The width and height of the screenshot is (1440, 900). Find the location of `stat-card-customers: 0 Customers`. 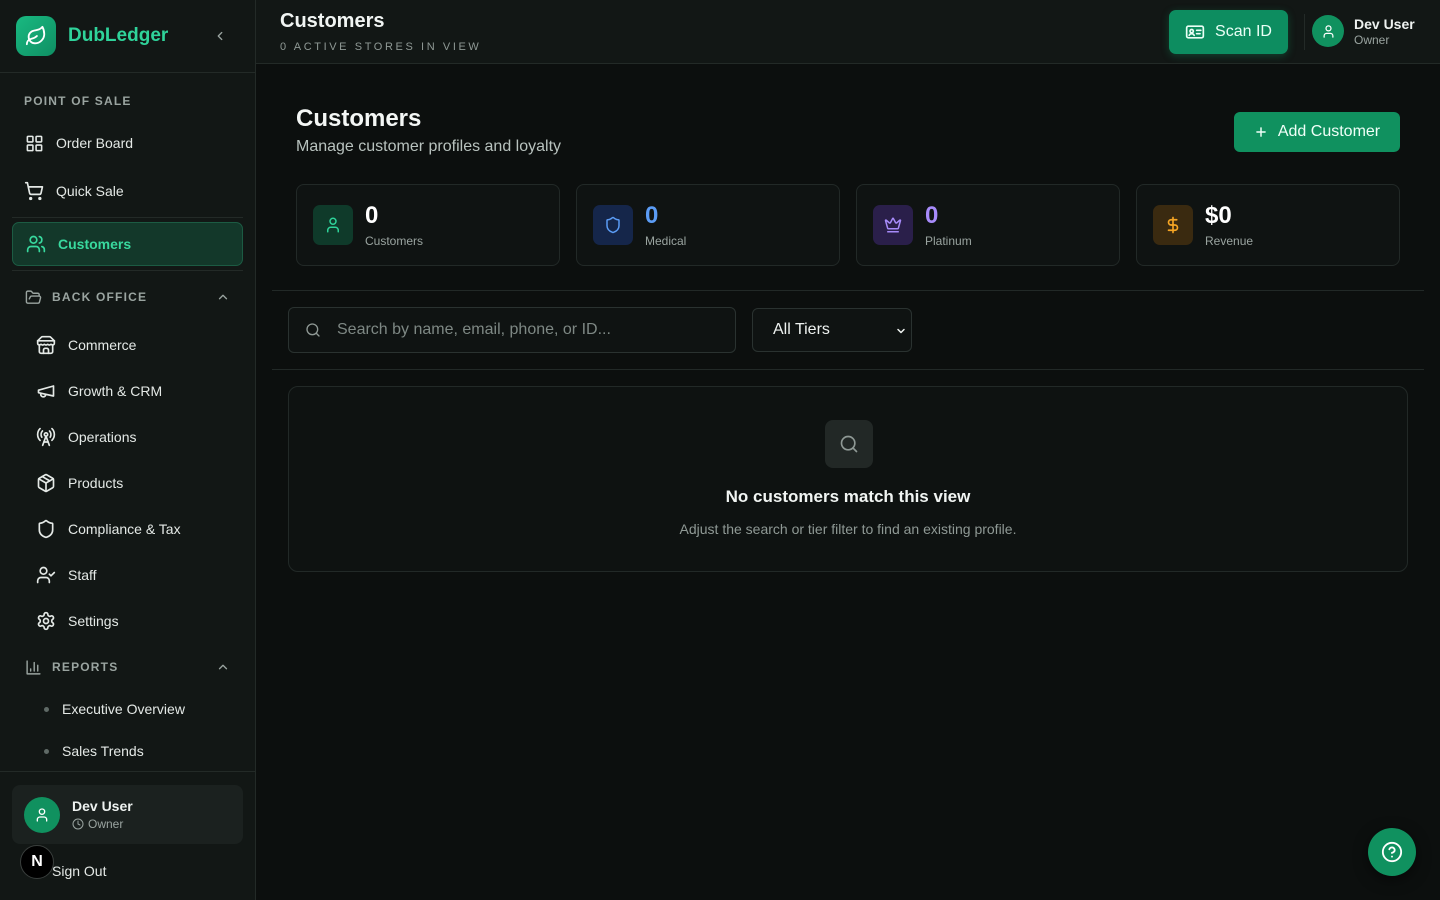

stat-card-customers: 0 Customers is located at coordinates (428, 225).